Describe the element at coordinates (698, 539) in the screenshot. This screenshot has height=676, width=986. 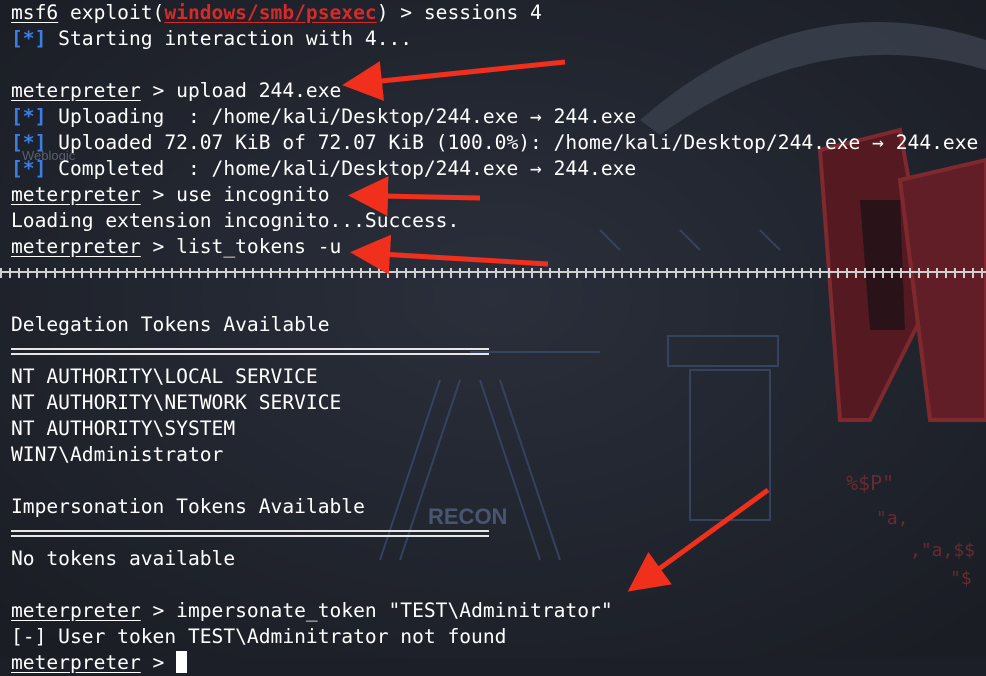
I see `arrow-impersonate` at that location.